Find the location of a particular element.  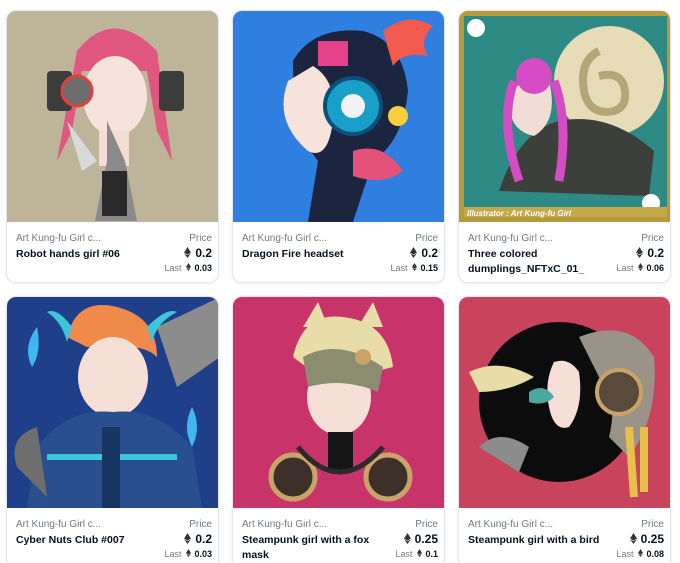

artwork-steampunk-bird is located at coordinates (564, 402).